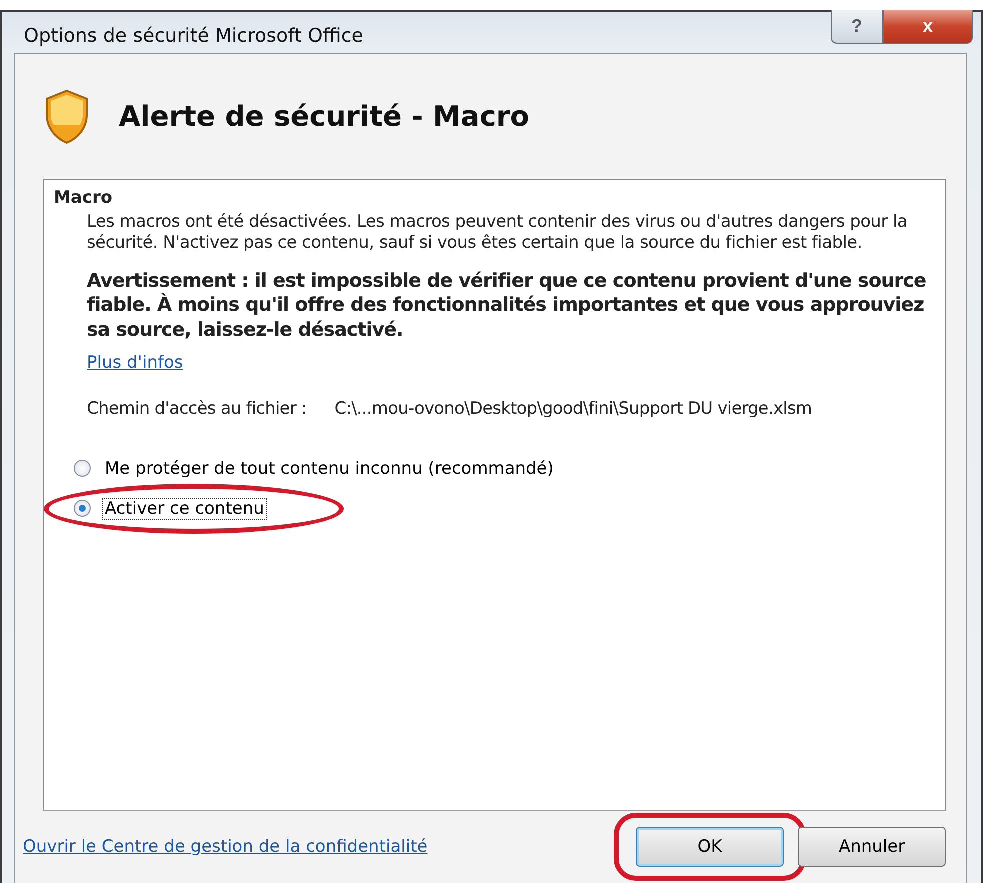  Describe the element at coordinates (857, 27) in the screenshot. I see `help-button: ?` at that location.